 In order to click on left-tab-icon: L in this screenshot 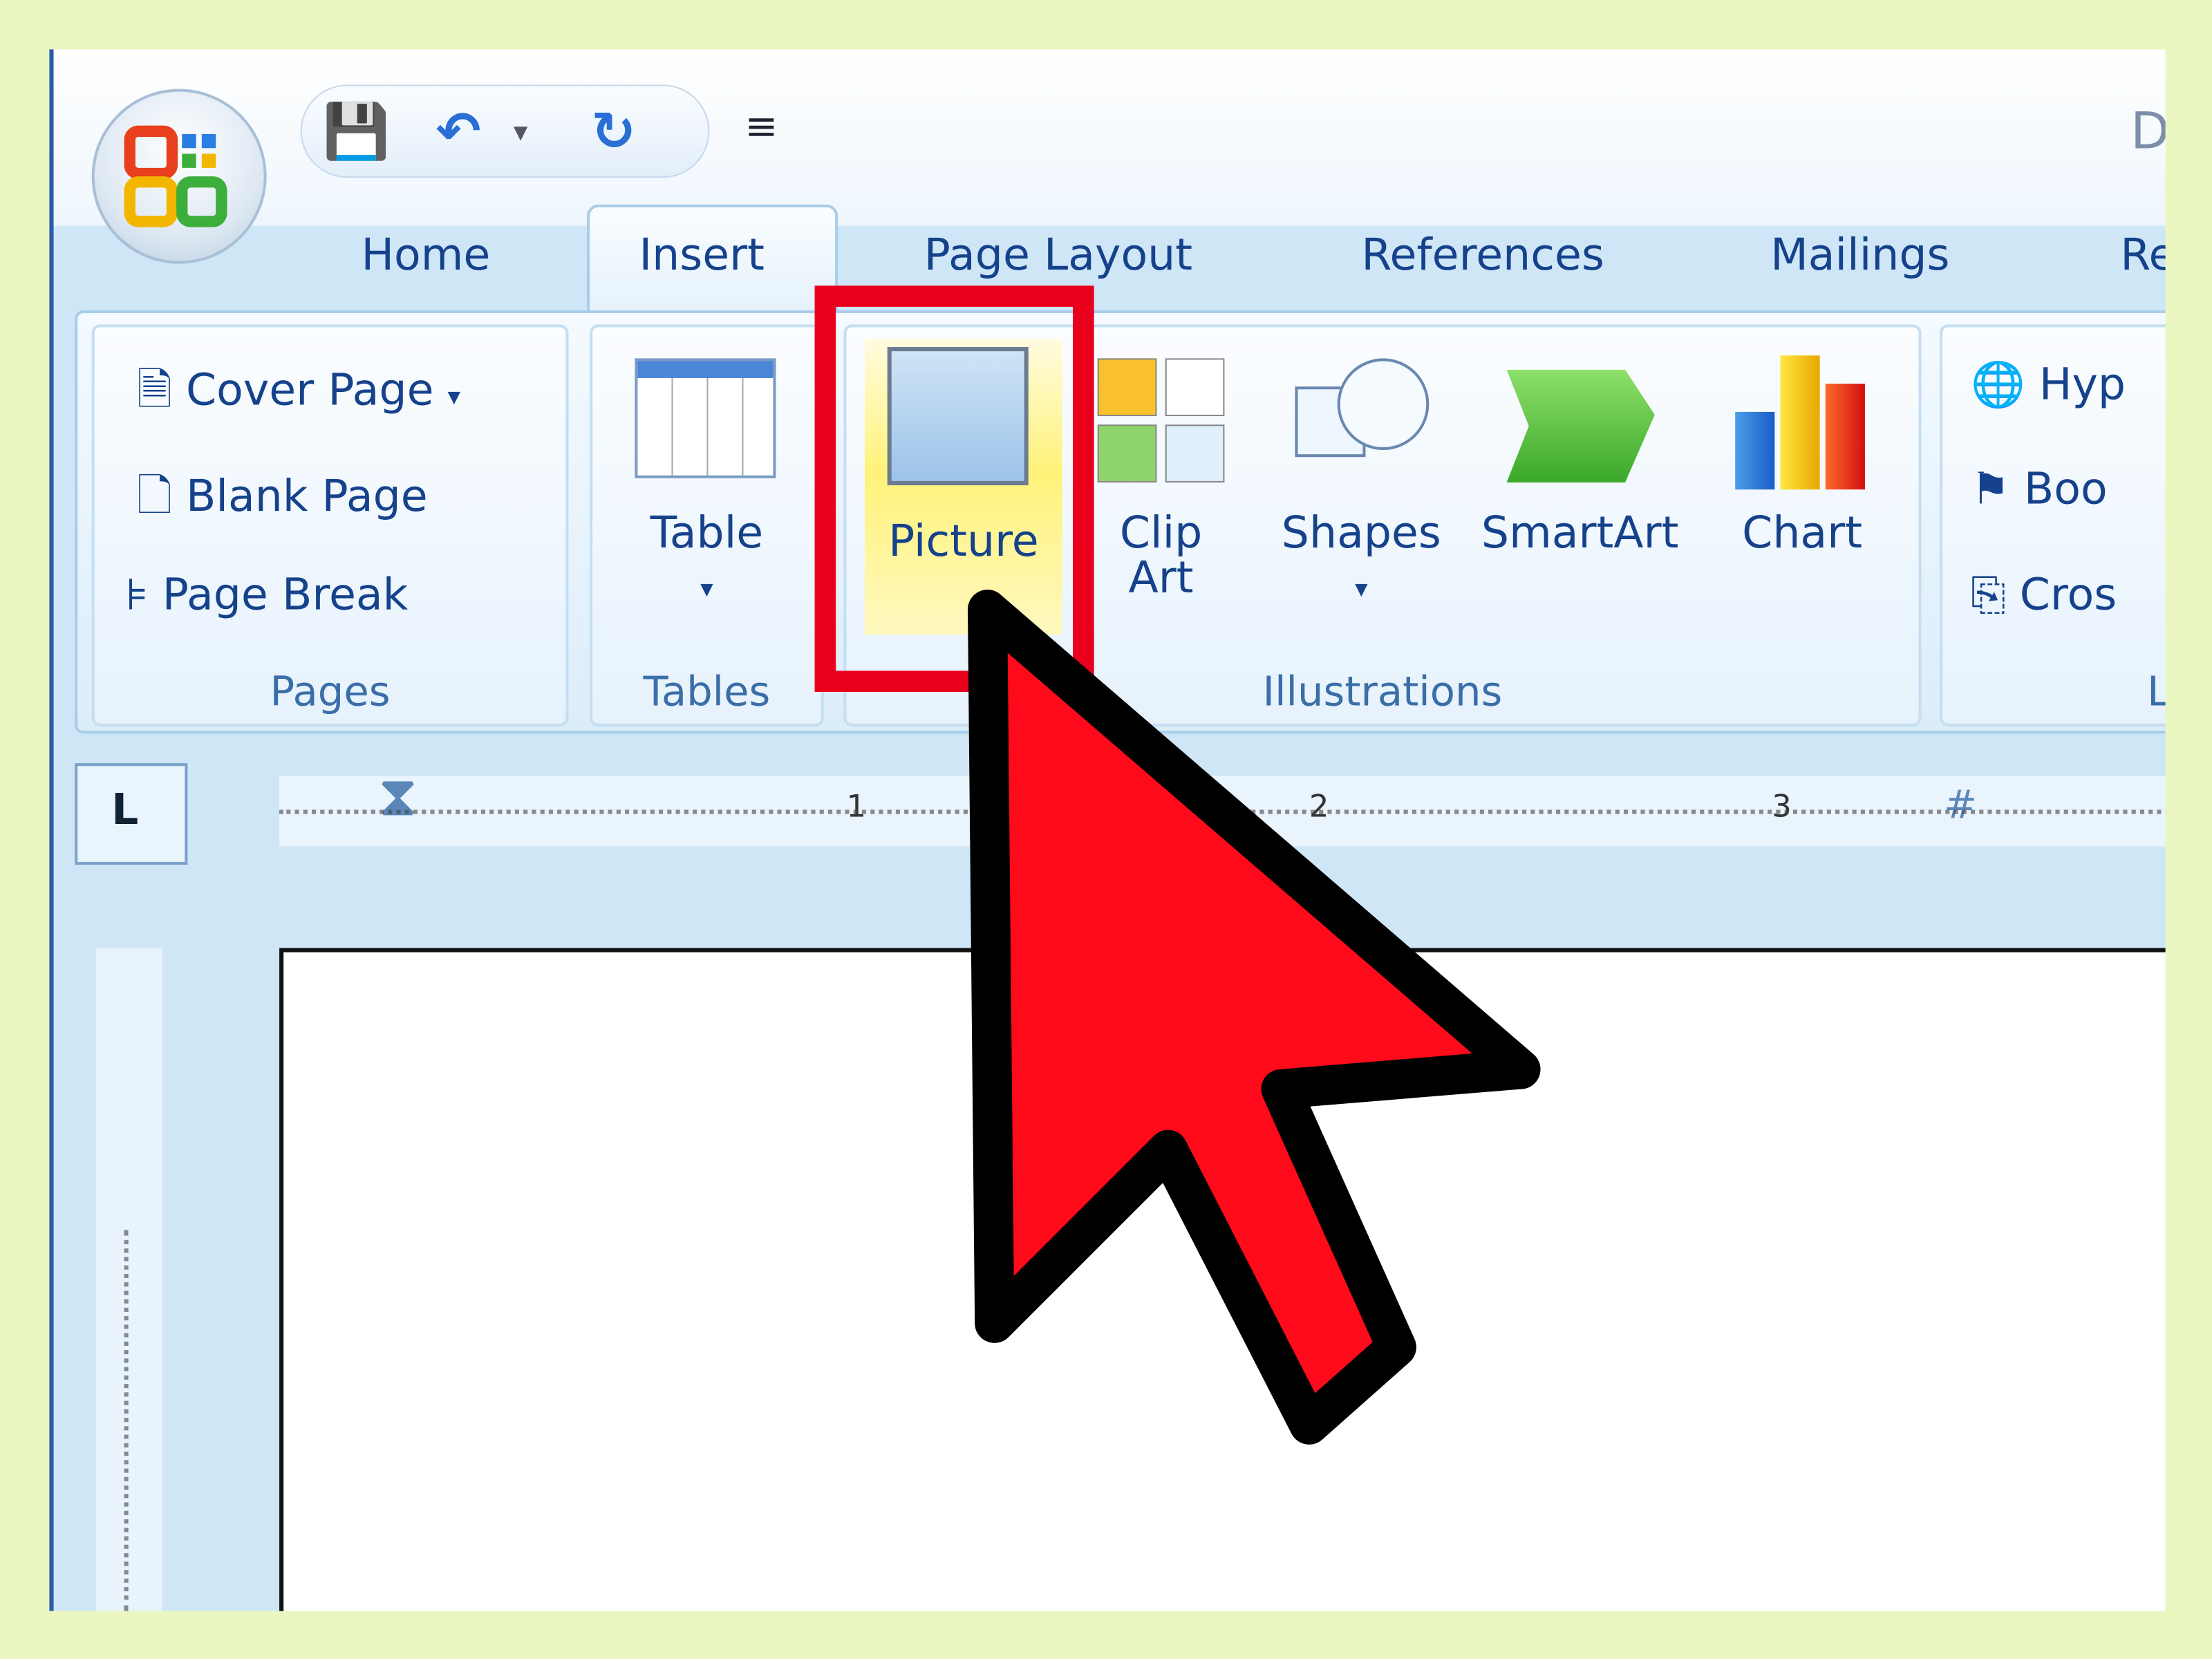, I will do `click(125, 810)`.